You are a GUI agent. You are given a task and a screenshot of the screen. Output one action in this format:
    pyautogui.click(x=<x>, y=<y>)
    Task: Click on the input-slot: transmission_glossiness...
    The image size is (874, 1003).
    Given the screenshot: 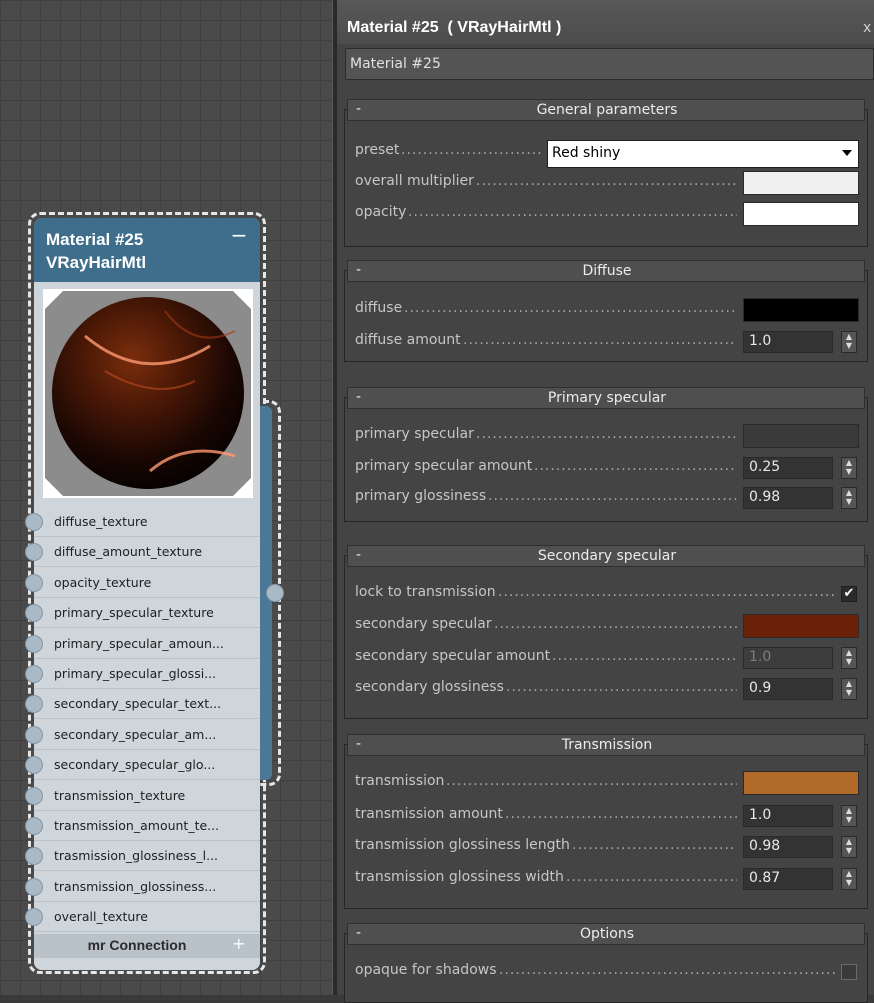 What is the action you would take?
    pyautogui.click(x=147, y=887)
    